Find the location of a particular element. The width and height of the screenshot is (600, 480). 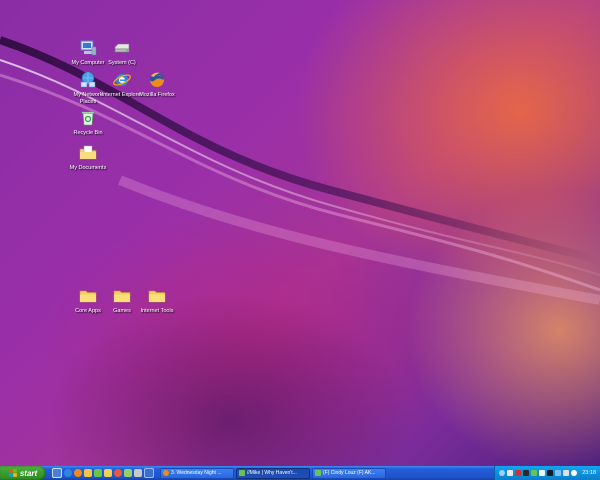

my-documents-icon is located at coordinates (88, 152).